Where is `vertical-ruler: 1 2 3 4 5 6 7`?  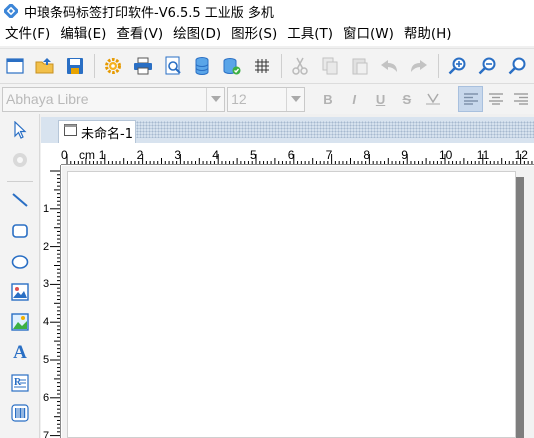 vertical-ruler: 1 2 3 4 5 6 7 is located at coordinates (51, 301).